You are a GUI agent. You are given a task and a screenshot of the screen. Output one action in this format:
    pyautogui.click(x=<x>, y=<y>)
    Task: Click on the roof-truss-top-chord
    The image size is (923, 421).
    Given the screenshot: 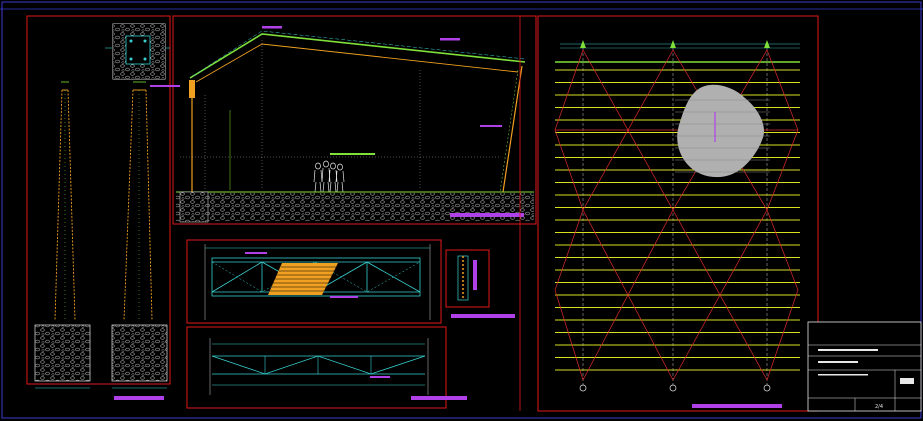 What is the action you would take?
    pyautogui.click(x=357, y=56)
    